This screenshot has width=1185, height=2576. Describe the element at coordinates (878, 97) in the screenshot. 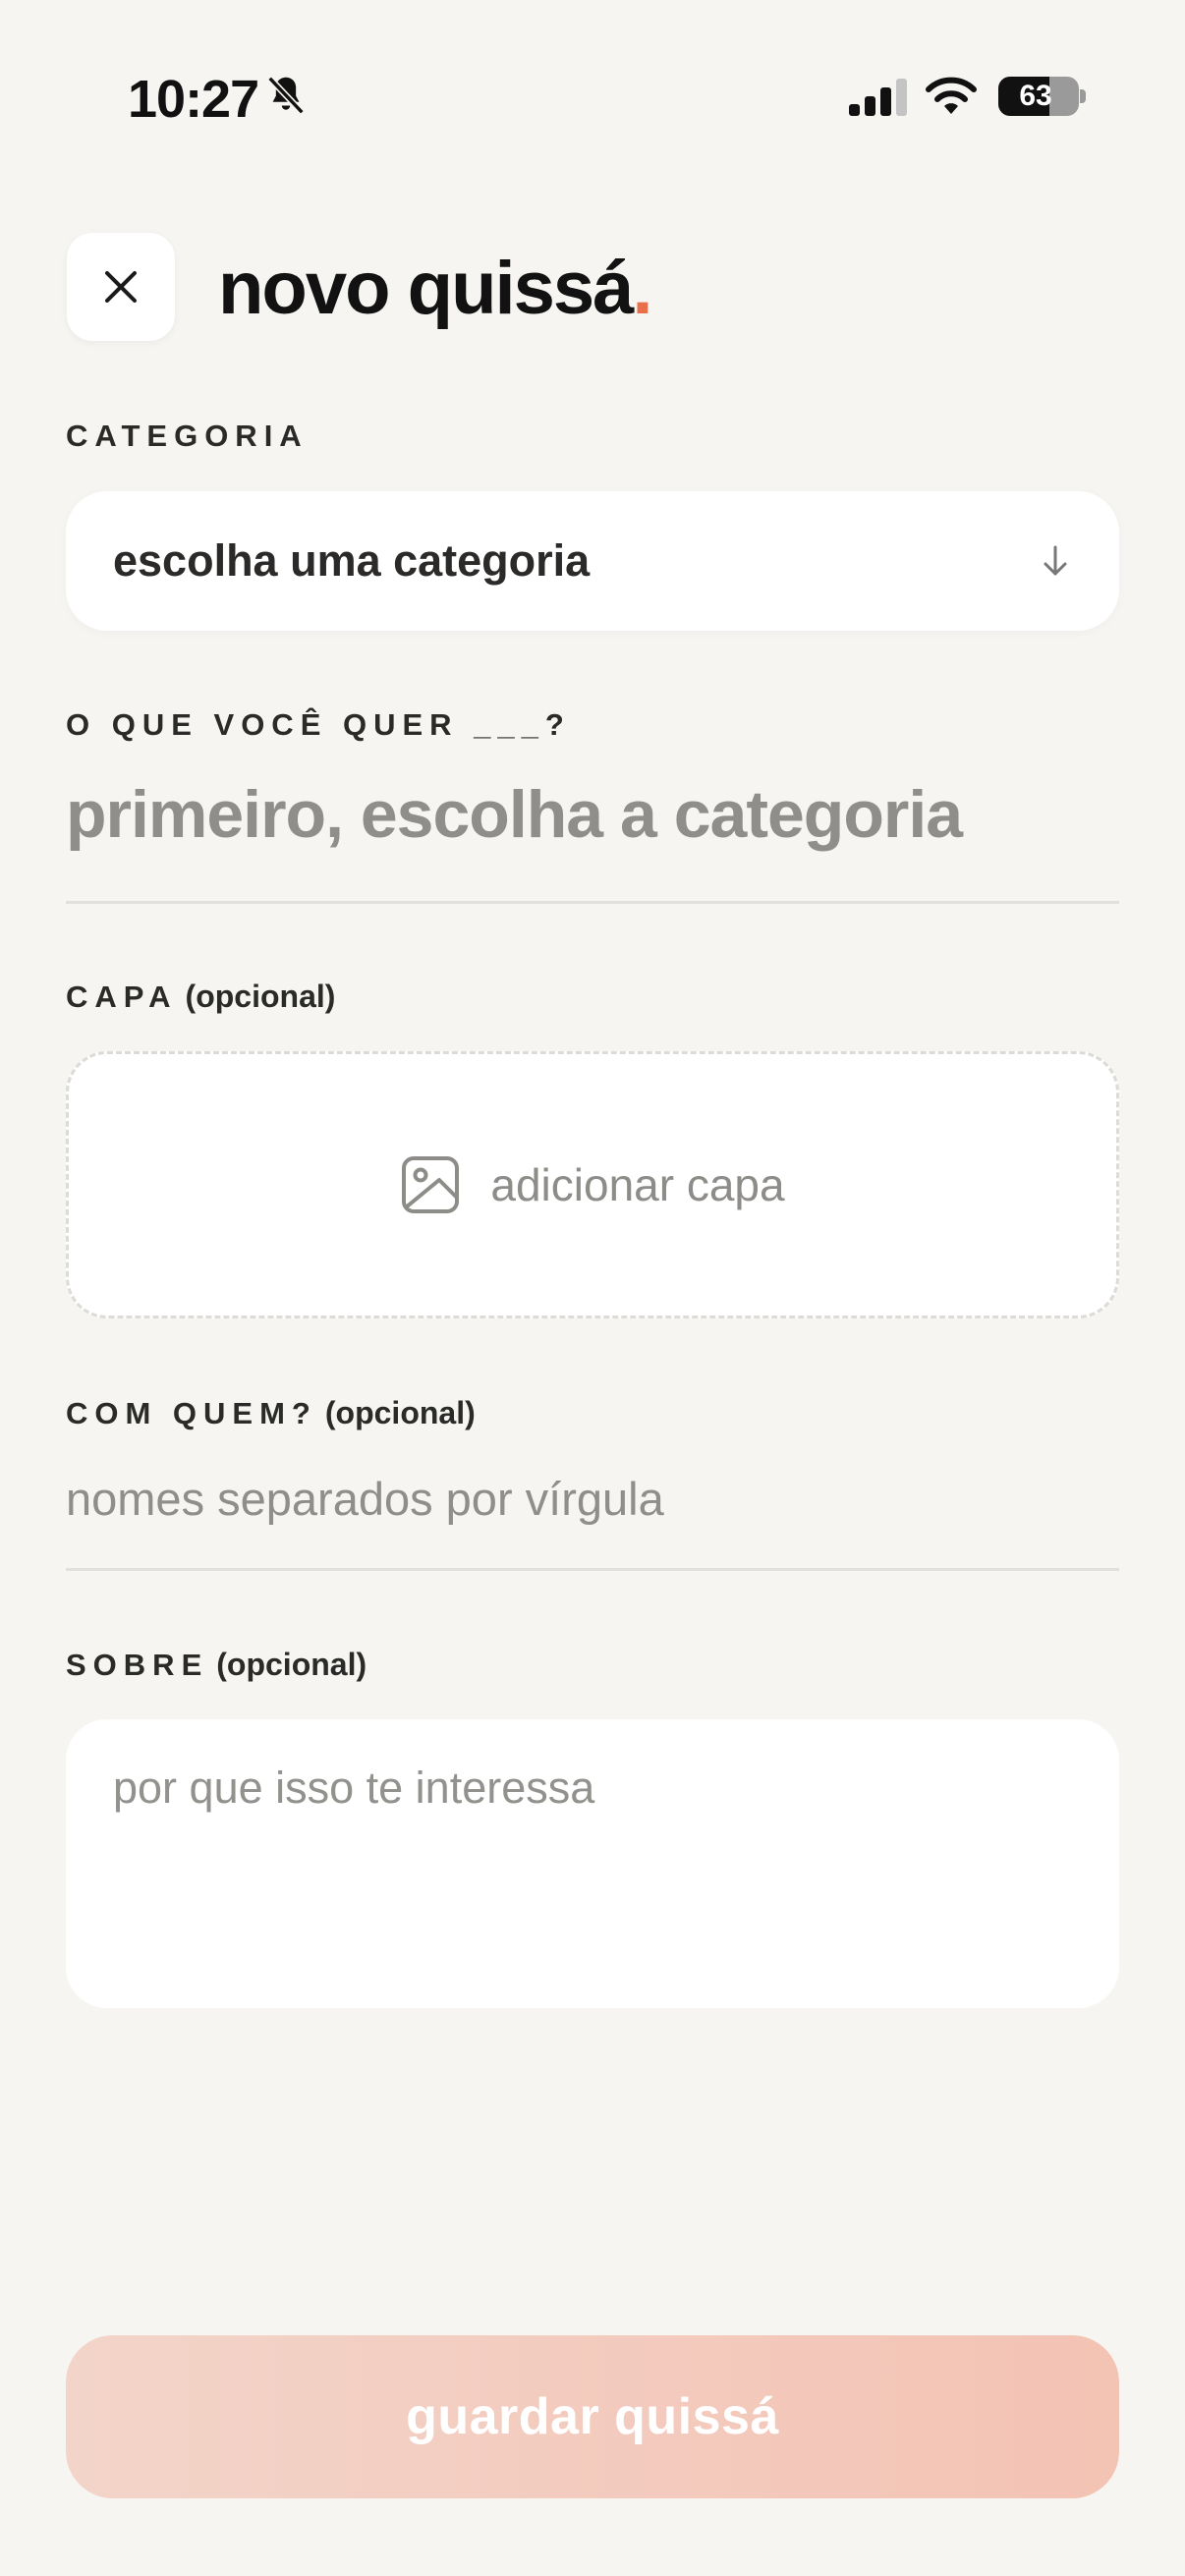

I see `signal-icon` at that location.